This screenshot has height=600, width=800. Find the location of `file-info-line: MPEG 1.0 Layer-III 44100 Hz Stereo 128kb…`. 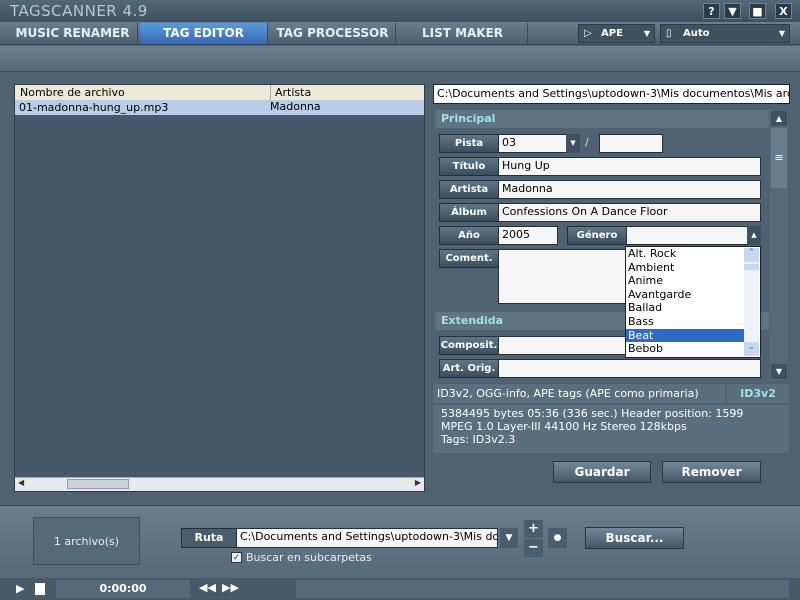

file-info-line: MPEG 1.0 Layer-III 44100 Hz Stereo 128kb… is located at coordinates (564, 426).